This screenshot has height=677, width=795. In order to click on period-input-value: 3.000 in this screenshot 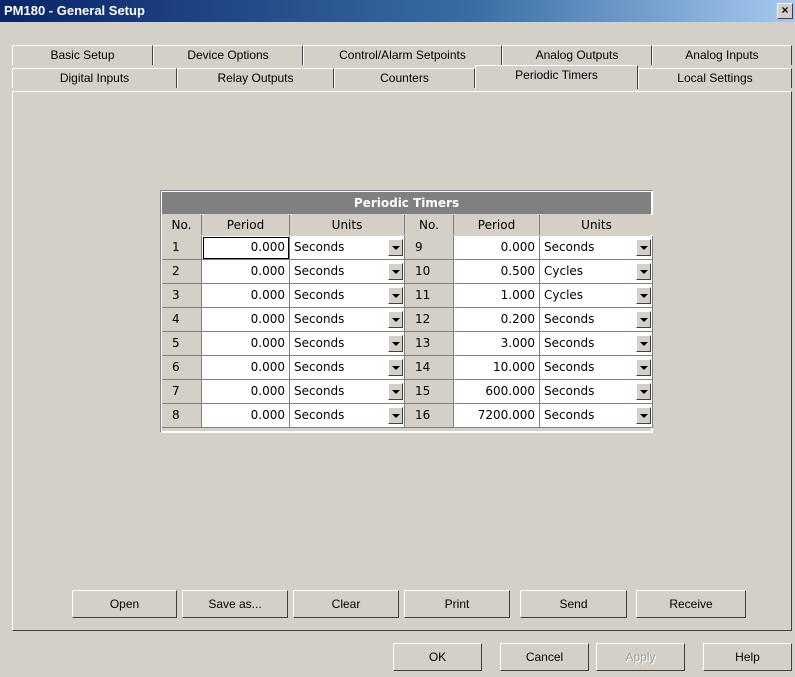, I will do `click(517, 343)`.